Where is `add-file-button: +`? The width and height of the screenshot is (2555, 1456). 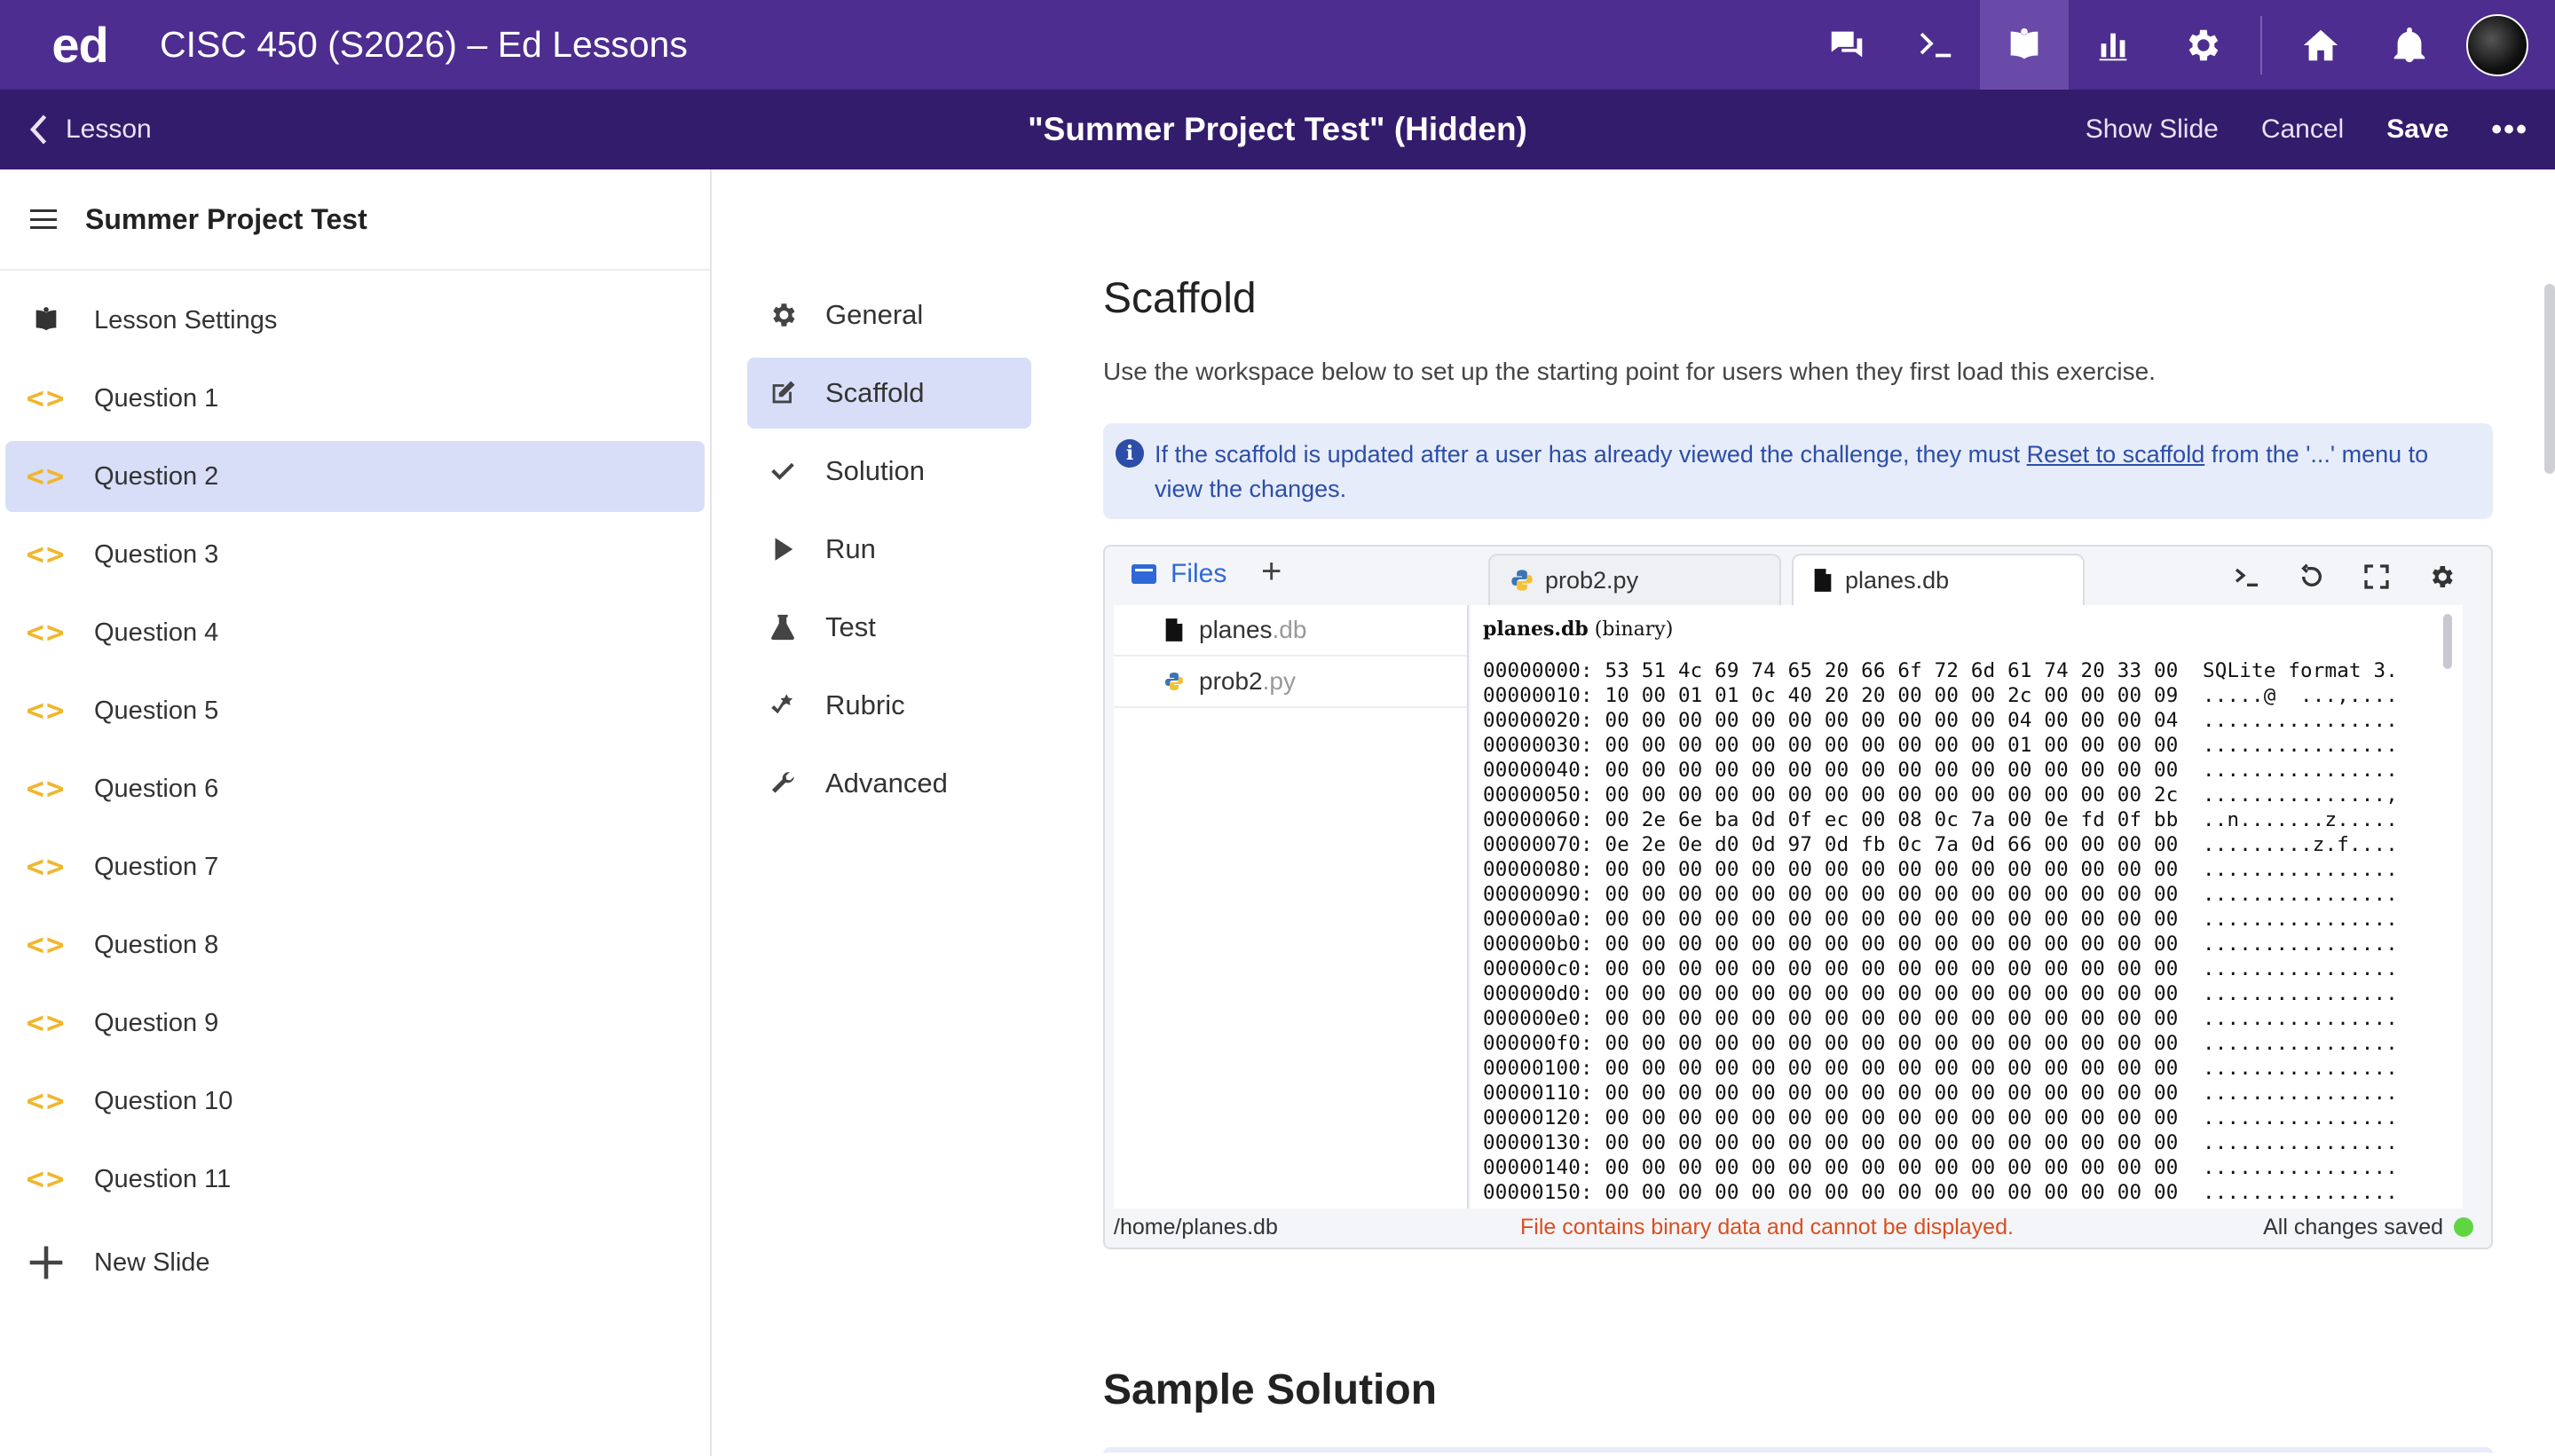 add-file-button: + is located at coordinates (1271, 572).